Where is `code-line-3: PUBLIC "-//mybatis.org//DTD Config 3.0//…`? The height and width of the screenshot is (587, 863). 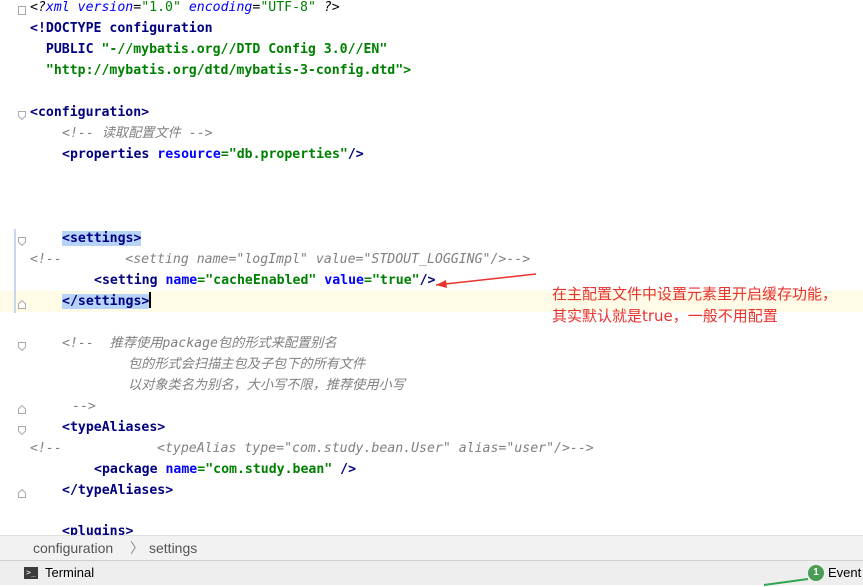
code-line-3: PUBLIC "-//mybatis.org//DTD Config 3.0//… is located at coordinates (208, 49).